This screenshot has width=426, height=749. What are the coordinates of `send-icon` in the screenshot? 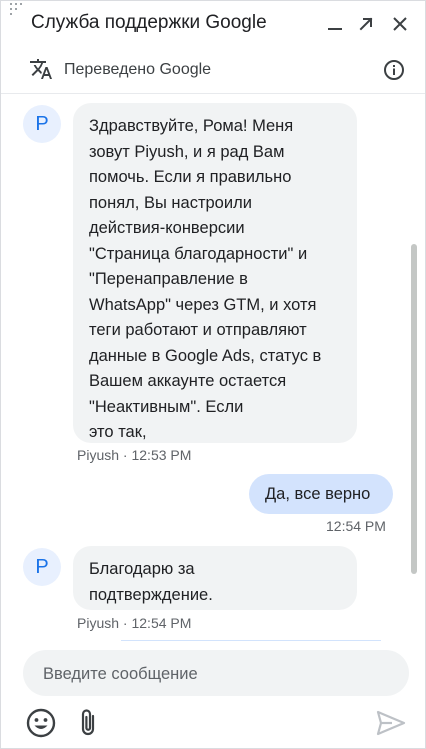 It's located at (391, 723).